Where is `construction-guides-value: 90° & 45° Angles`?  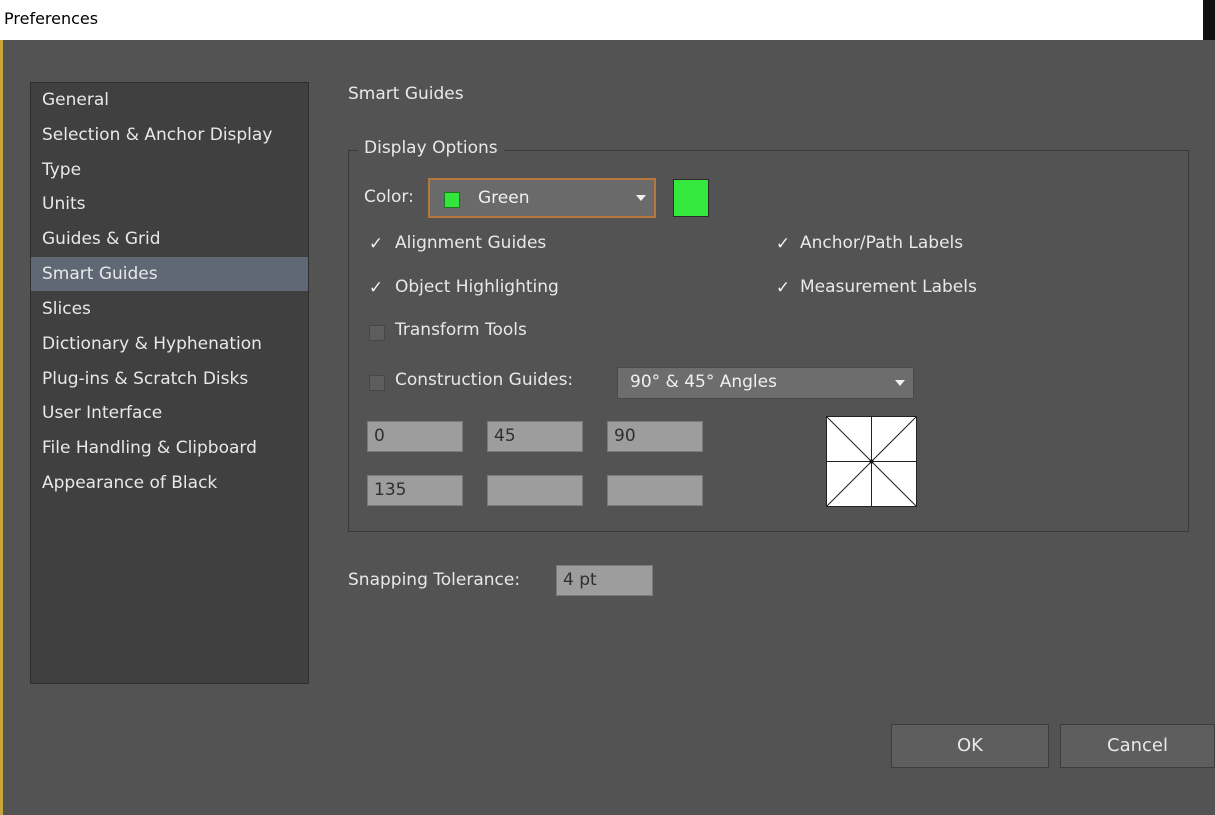
construction-guides-value: 90° & 45° Angles is located at coordinates (703, 382).